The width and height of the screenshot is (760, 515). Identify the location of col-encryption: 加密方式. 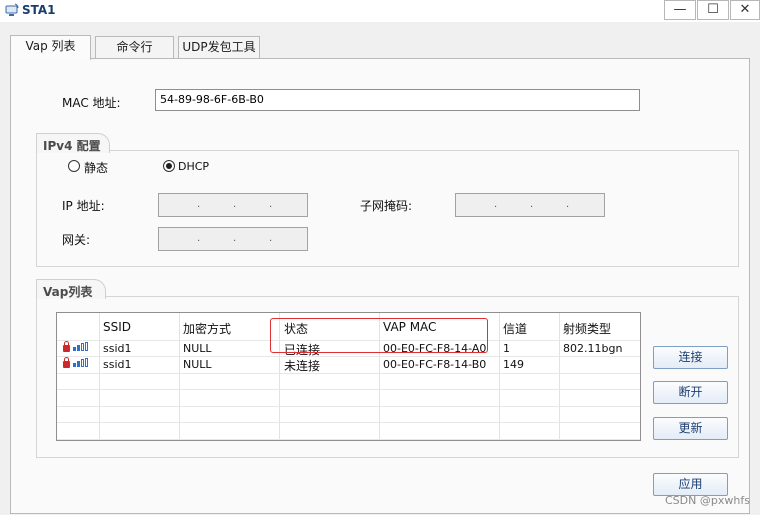
(207, 329).